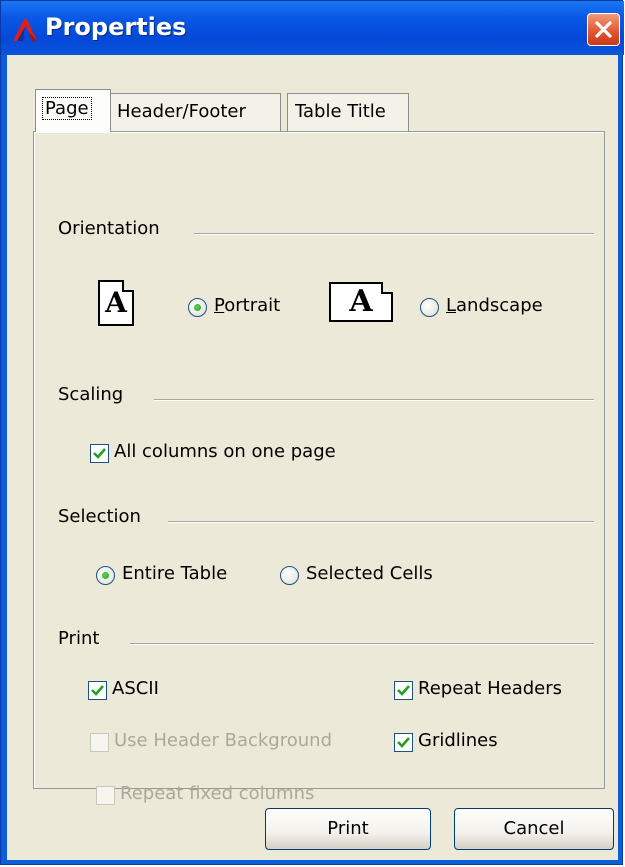 The width and height of the screenshot is (625, 867). Describe the element at coordinates (67, 108) in the screenshot. I see `tab-page-label: Page` at that location.